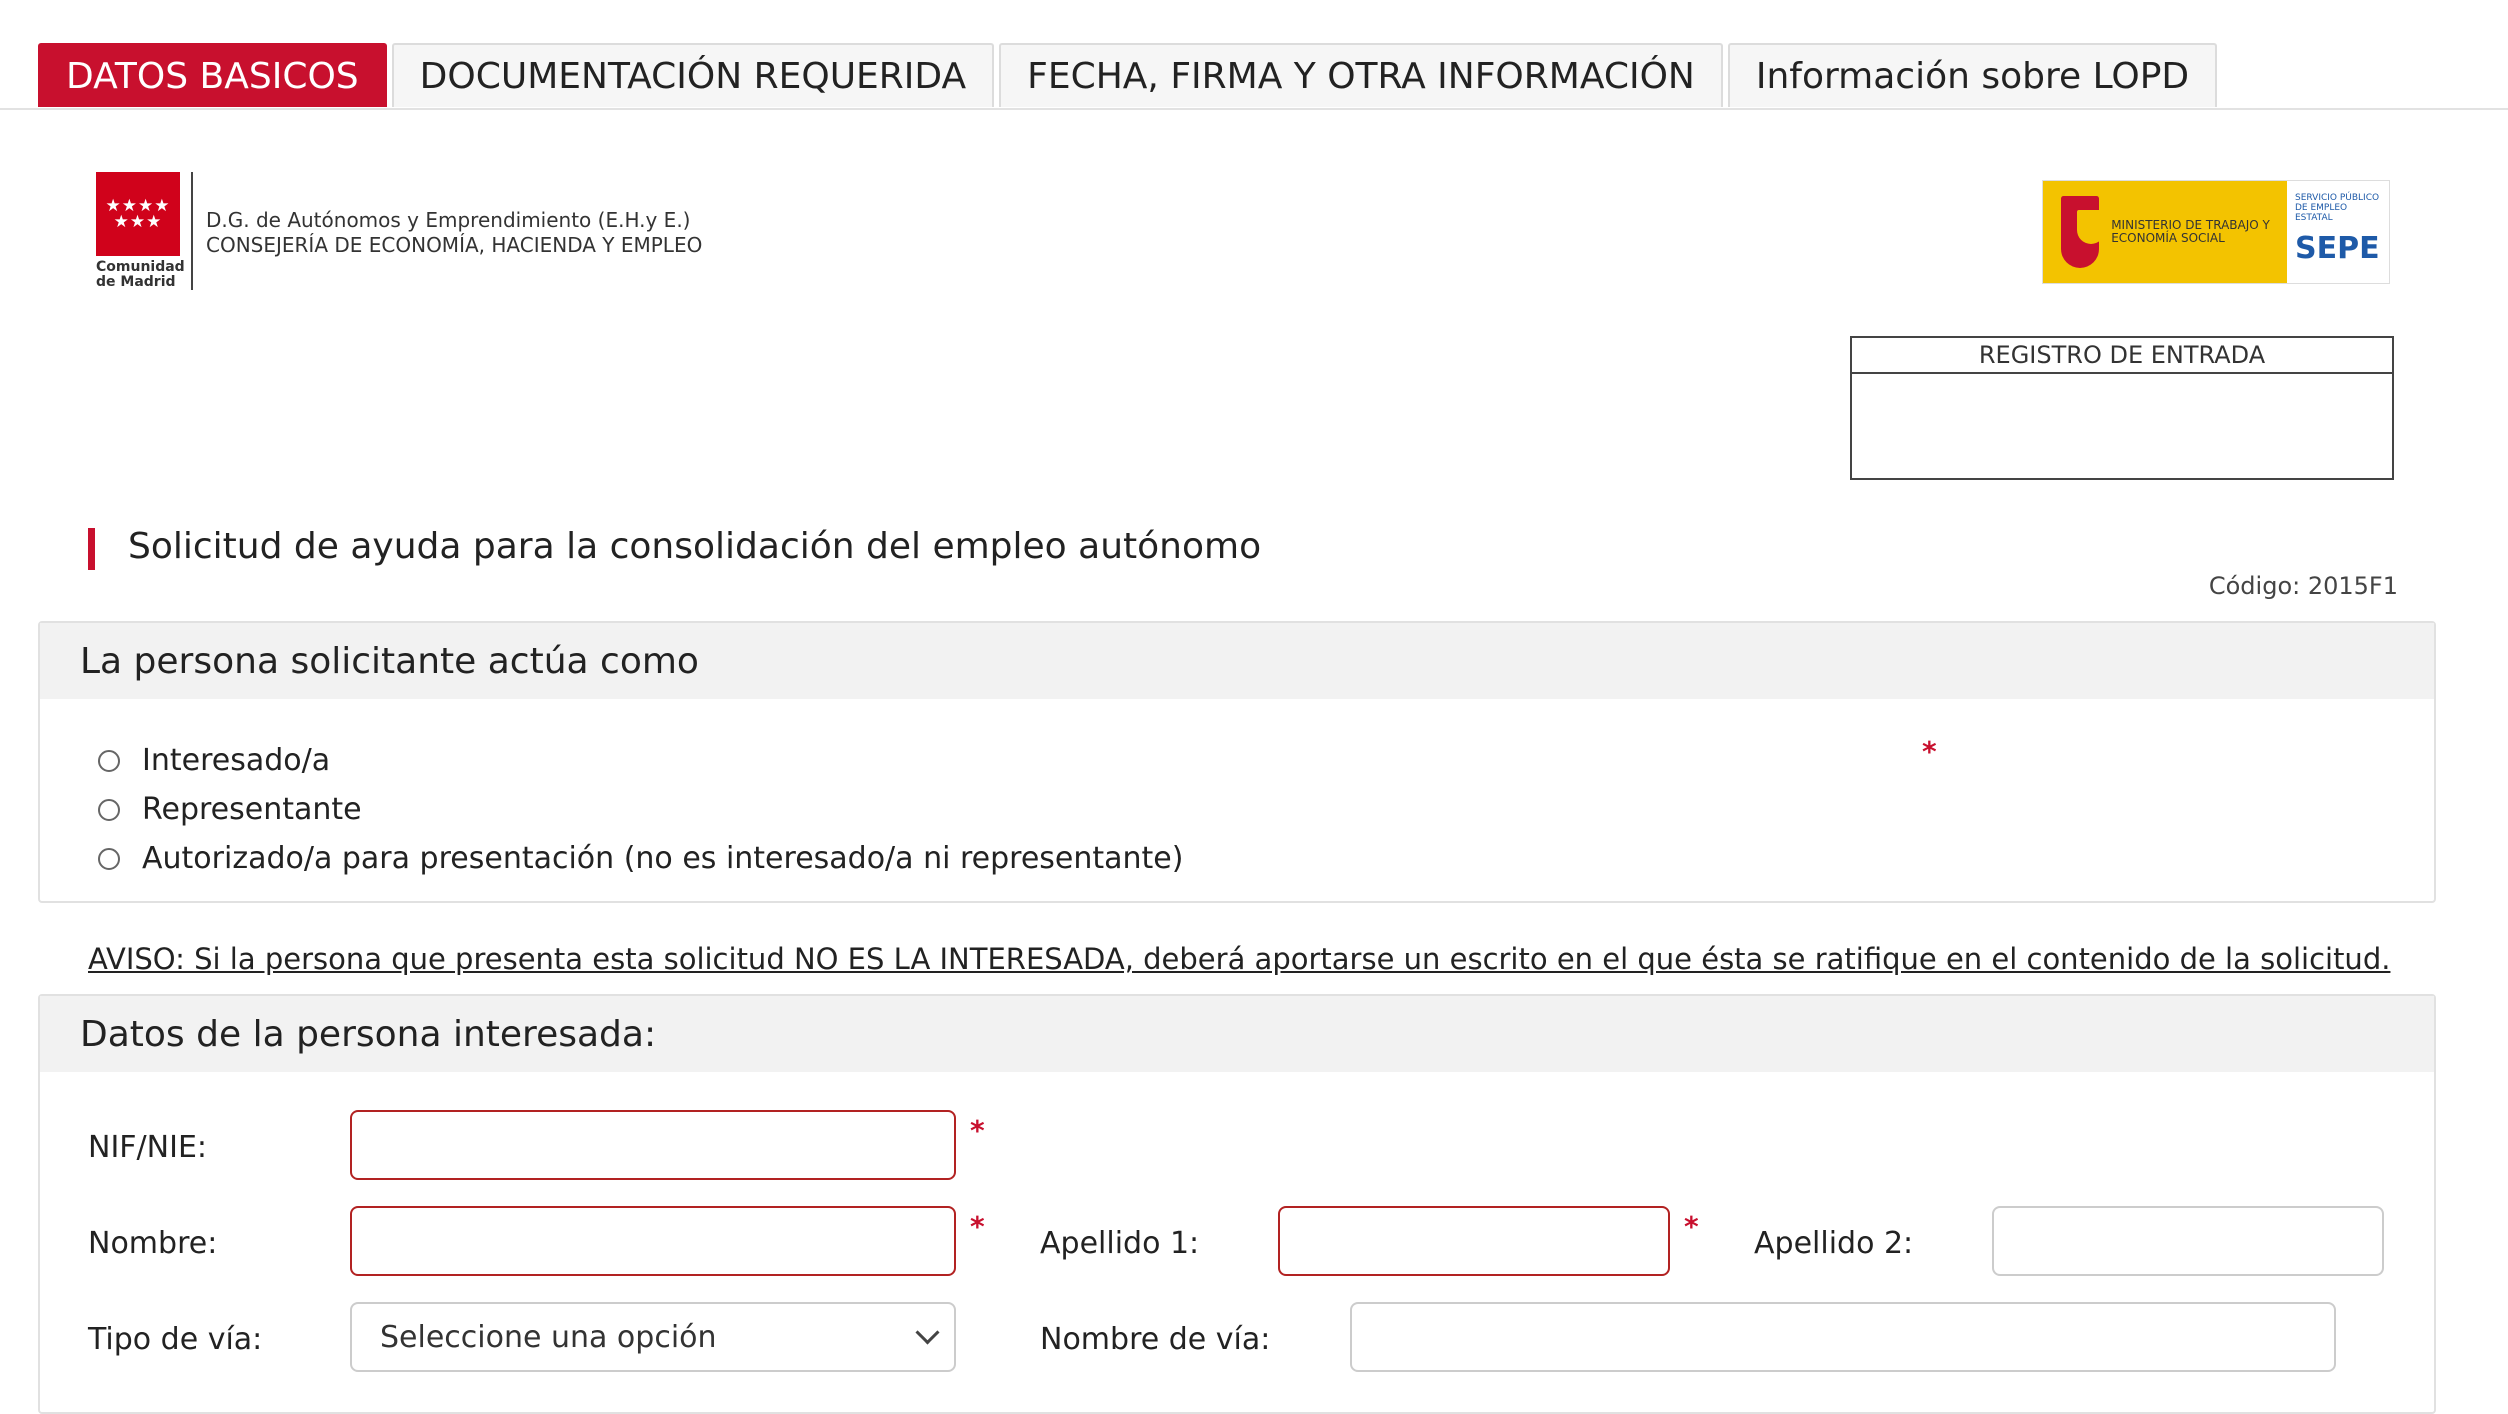 This screenshot has width=2508, height=1414. Describe the element at coordinates (1237, 661) in the screenshot. I see `applicant-role-heading: La persona solicitante actúa como` at that location.